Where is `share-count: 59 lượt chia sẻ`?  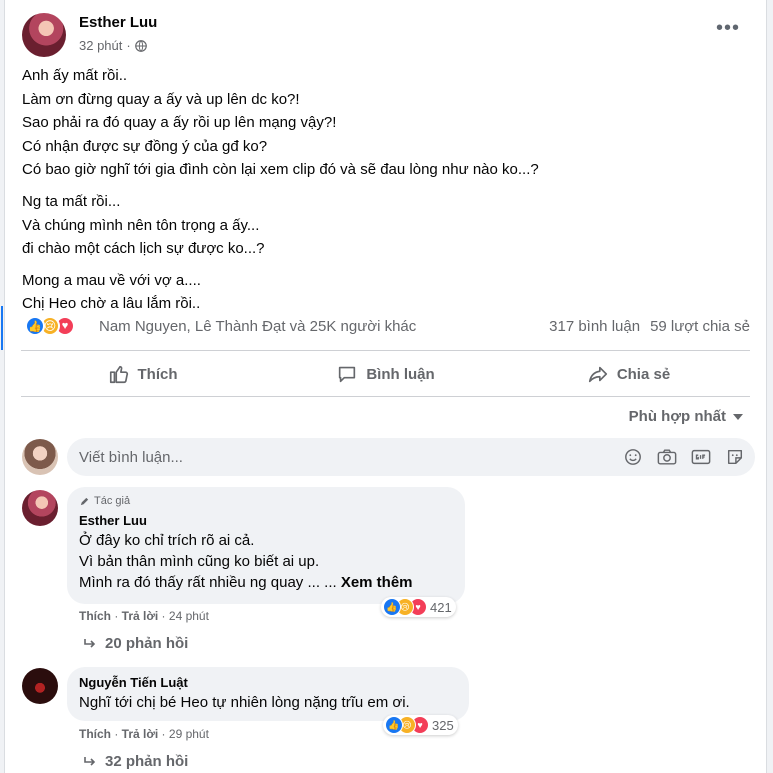 share-count: 59 lượt chia sẻ is located at coordinates (700, 326).